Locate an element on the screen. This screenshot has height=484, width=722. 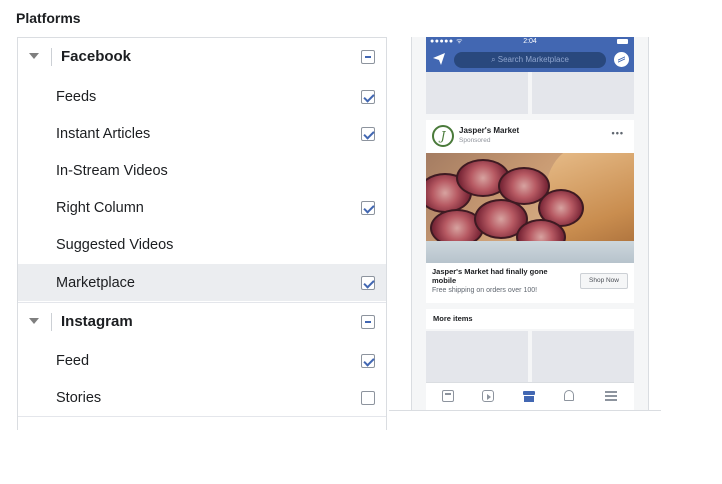
search-placeholder: Search Marketplace is located at coordinates (533, 59).